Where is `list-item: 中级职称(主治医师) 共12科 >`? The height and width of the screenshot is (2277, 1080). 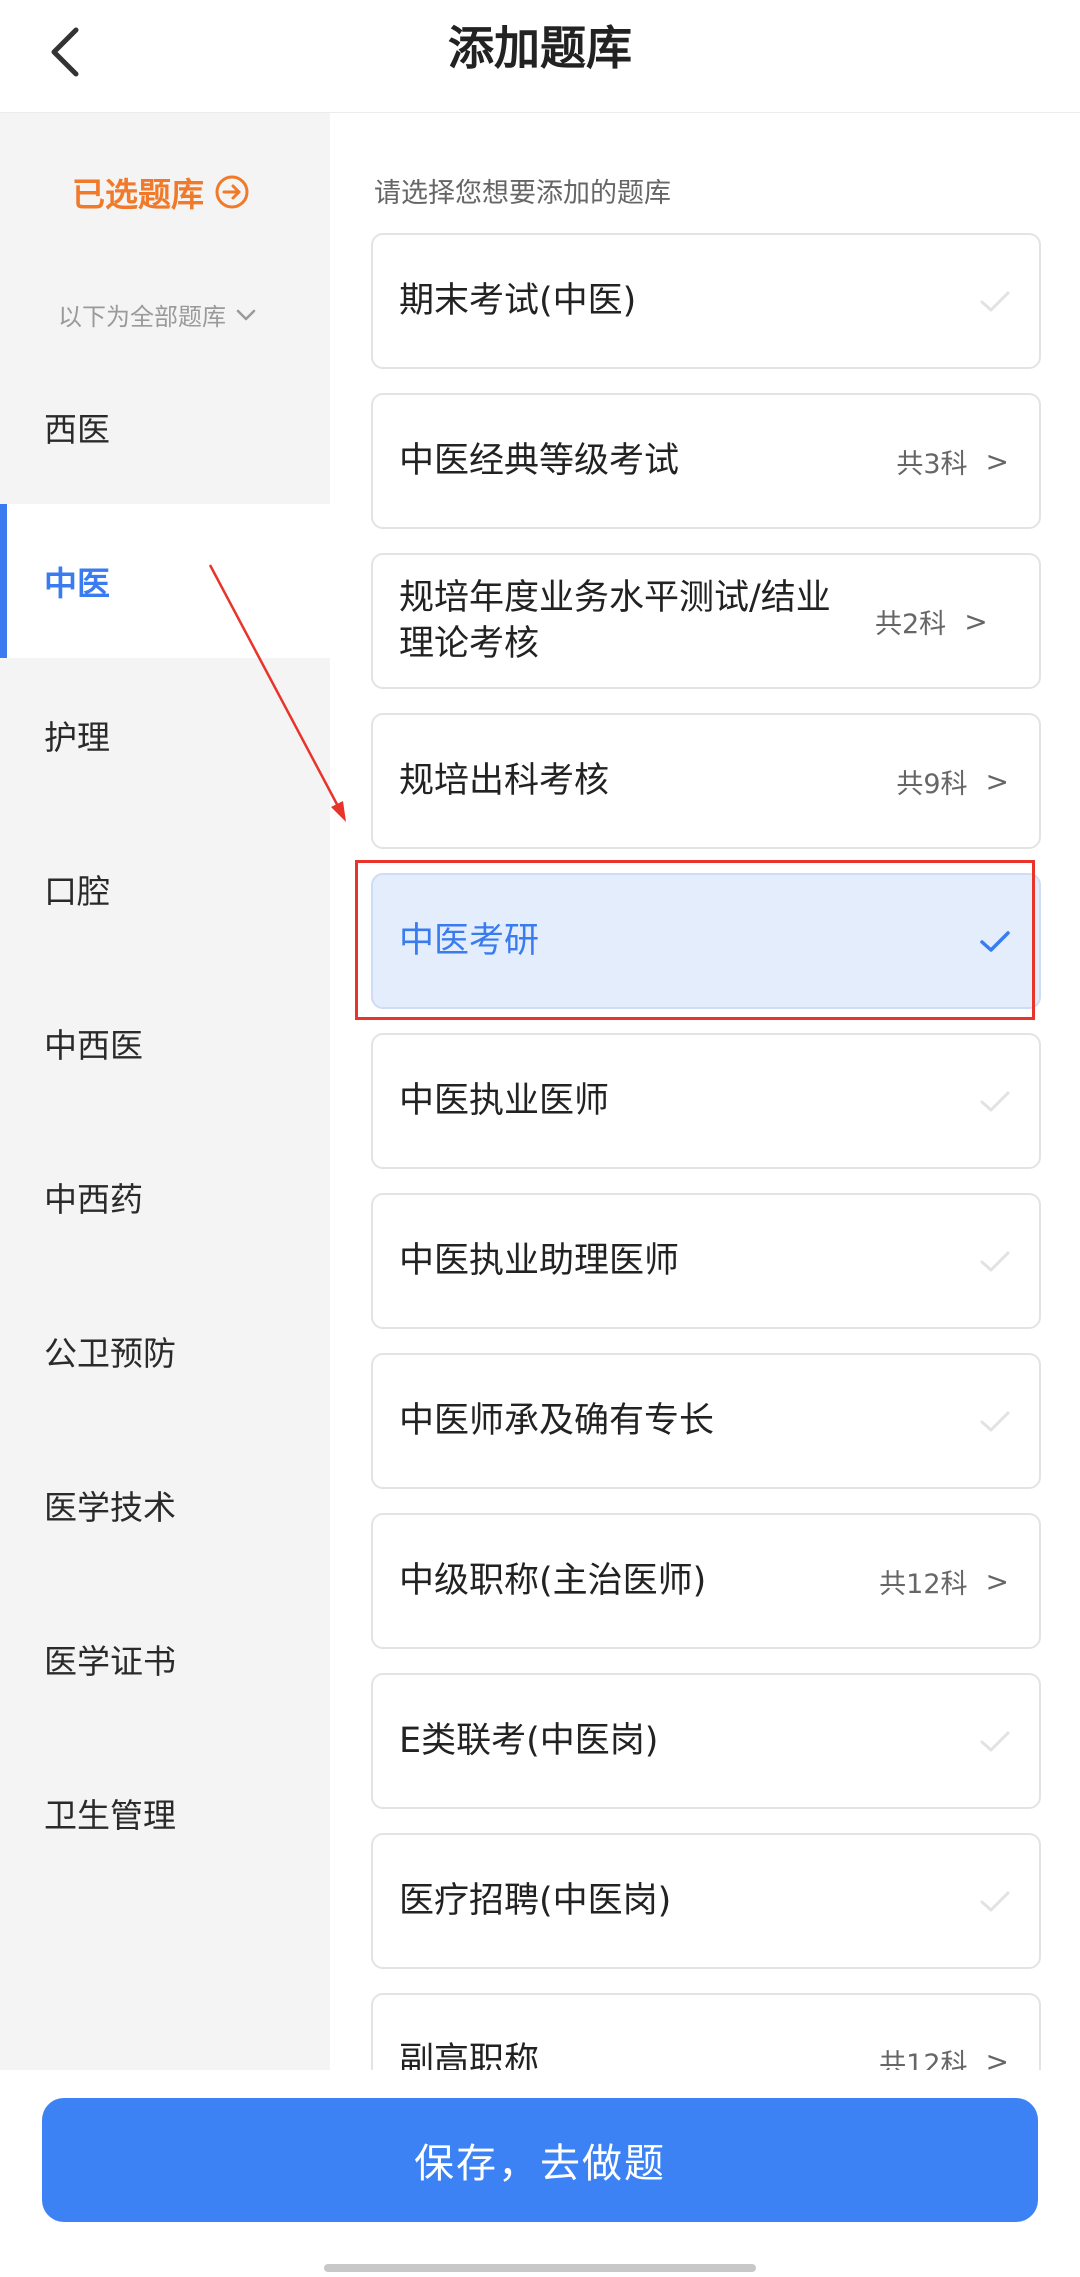
list-item: 中级职称(主治医师) 共12科 > is located at coordinates (706, 1581).